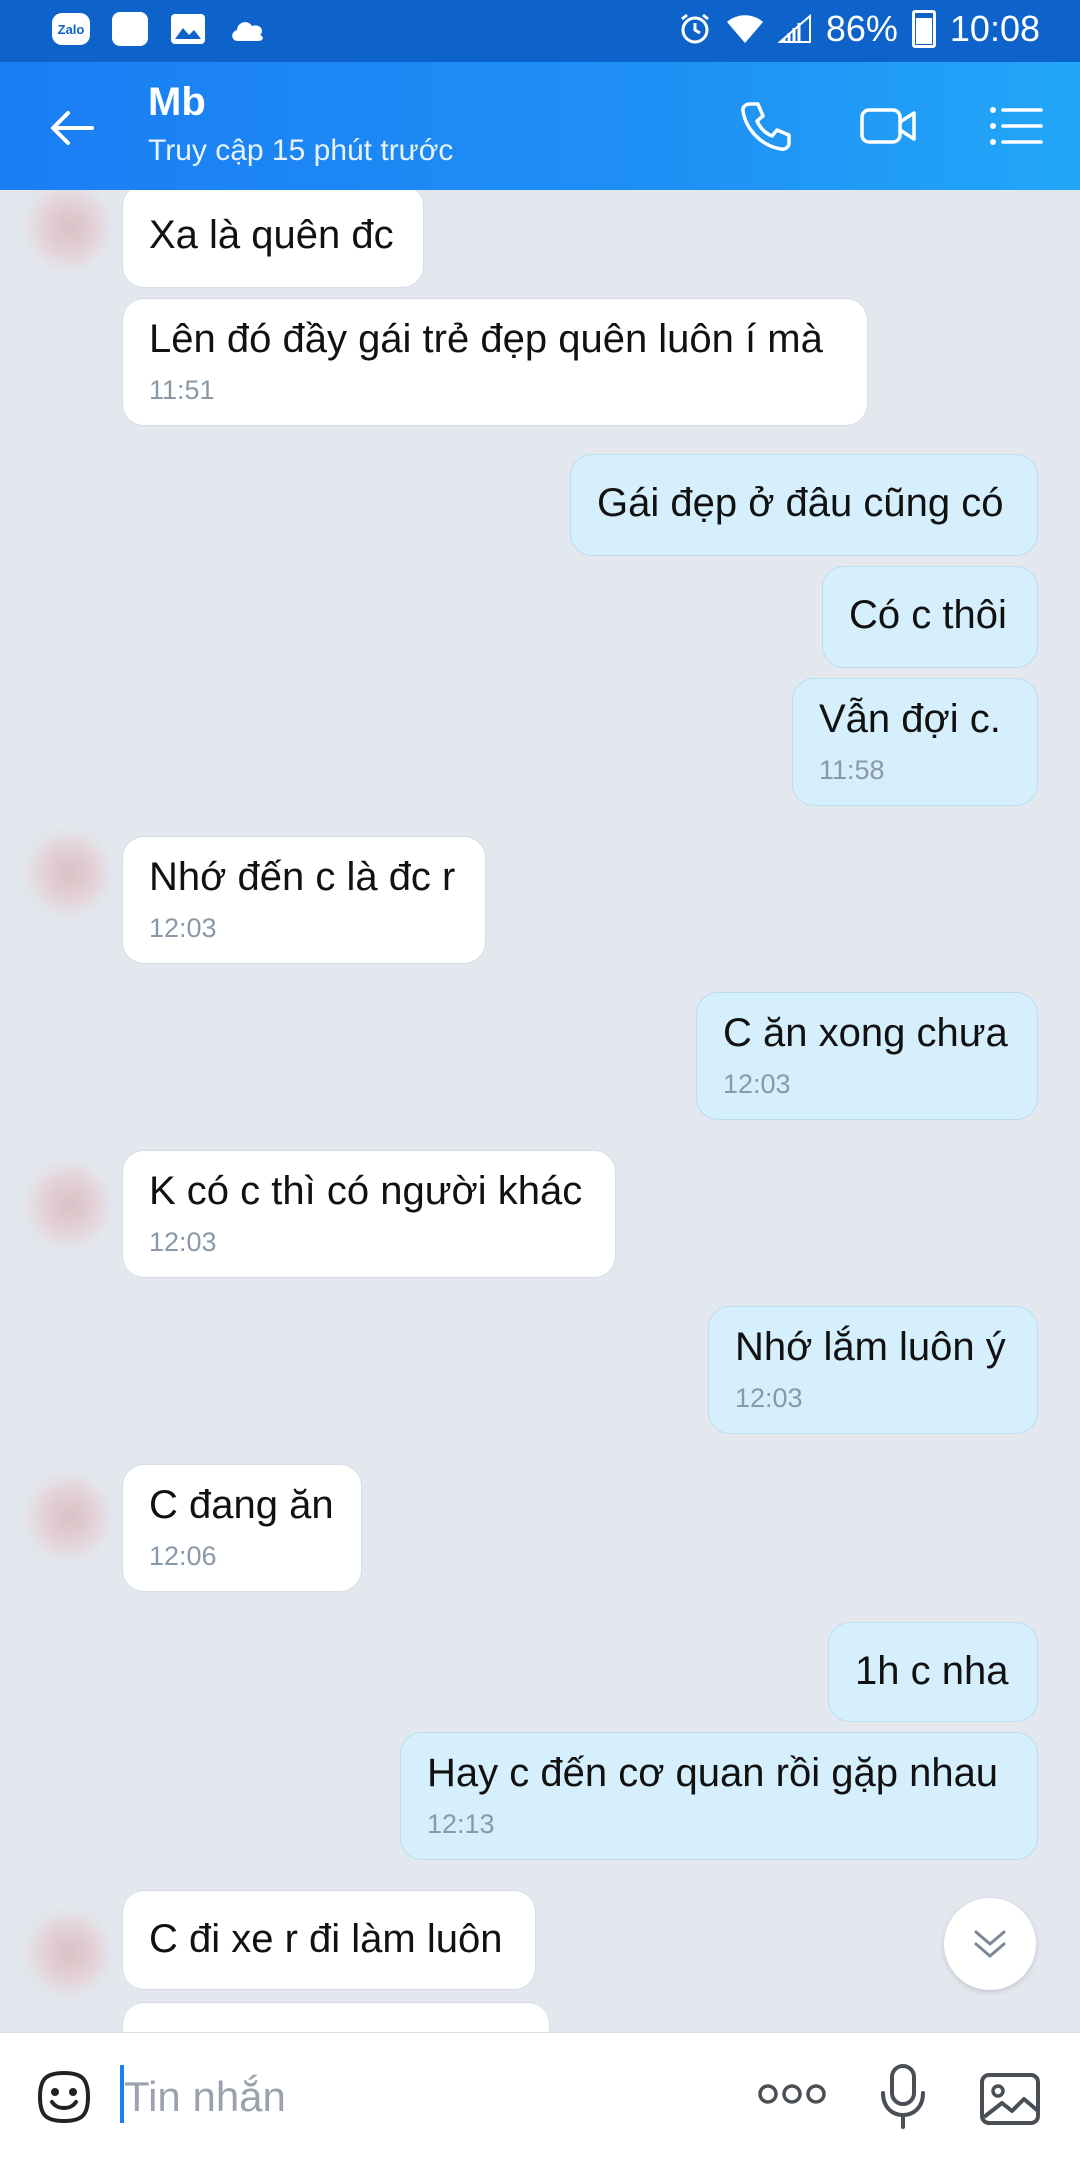  What do you see at coordinates (800, 503) in the screenshot?
I see `message-text: Gái đẹp ở đâu cũng có` at bounding box center [800, 503].